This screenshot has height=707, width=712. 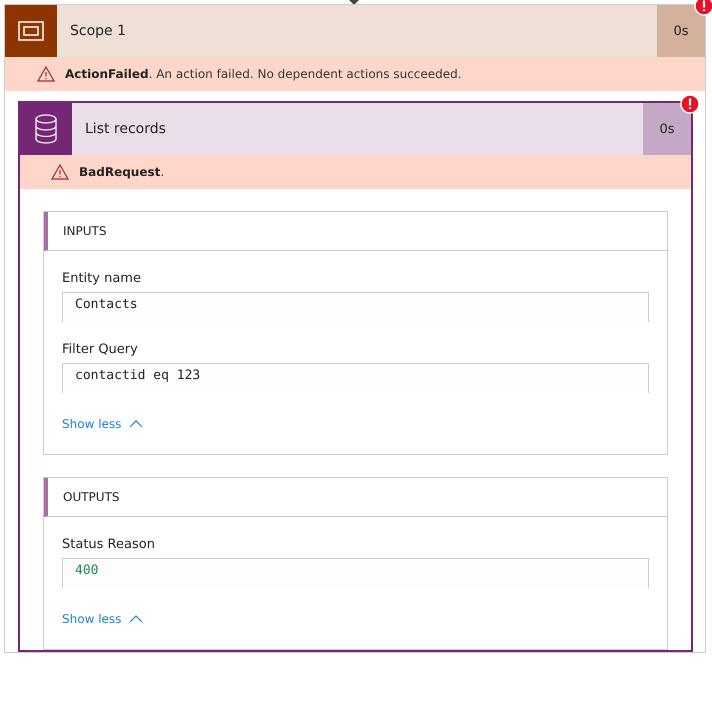 I want to click on section-title: OUTPUTS, so click(x=91, y=497).